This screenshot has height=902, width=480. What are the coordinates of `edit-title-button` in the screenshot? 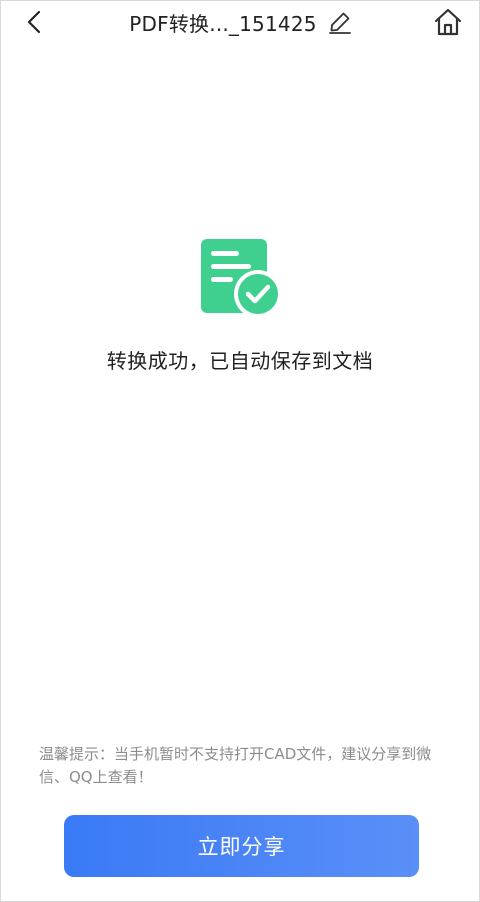 It's located at (340, 22).